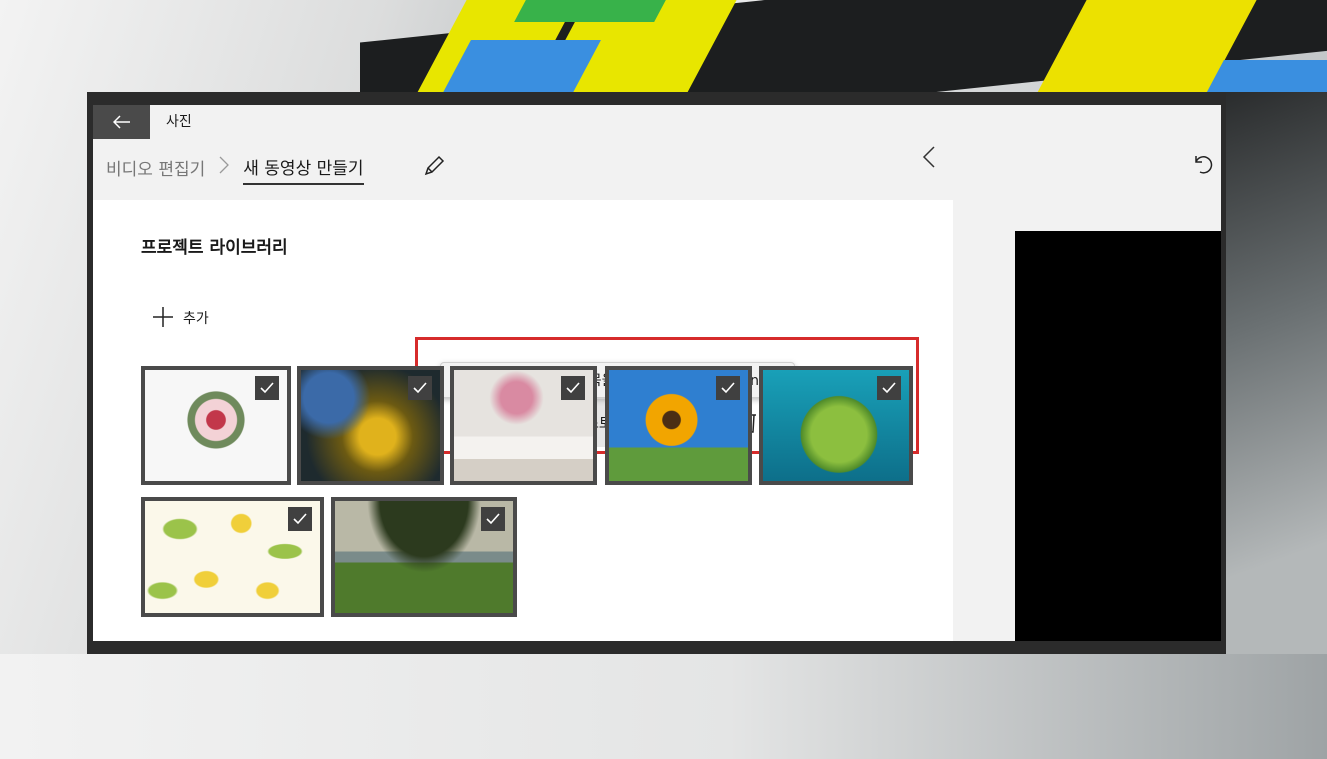 The height and width of the screenshot is (759, 1327). I want to click on rename-pencil-icon, so click(434, 166).